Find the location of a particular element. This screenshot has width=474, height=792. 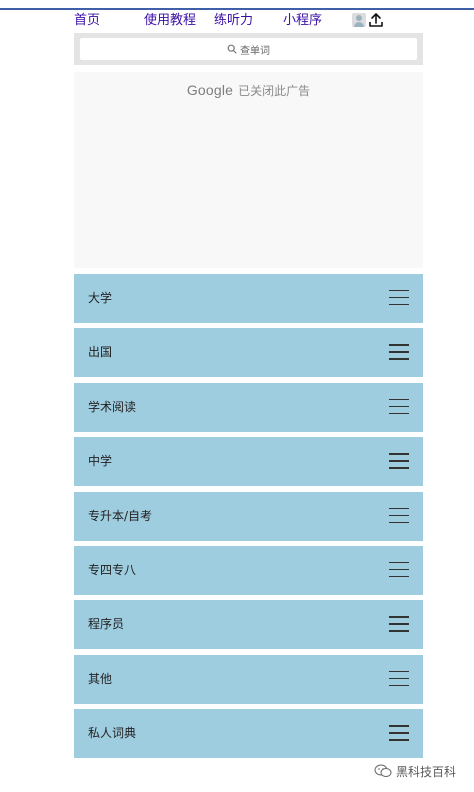

category-item-academic-reading: 学术阅读 is located at coordinates (248, 407).